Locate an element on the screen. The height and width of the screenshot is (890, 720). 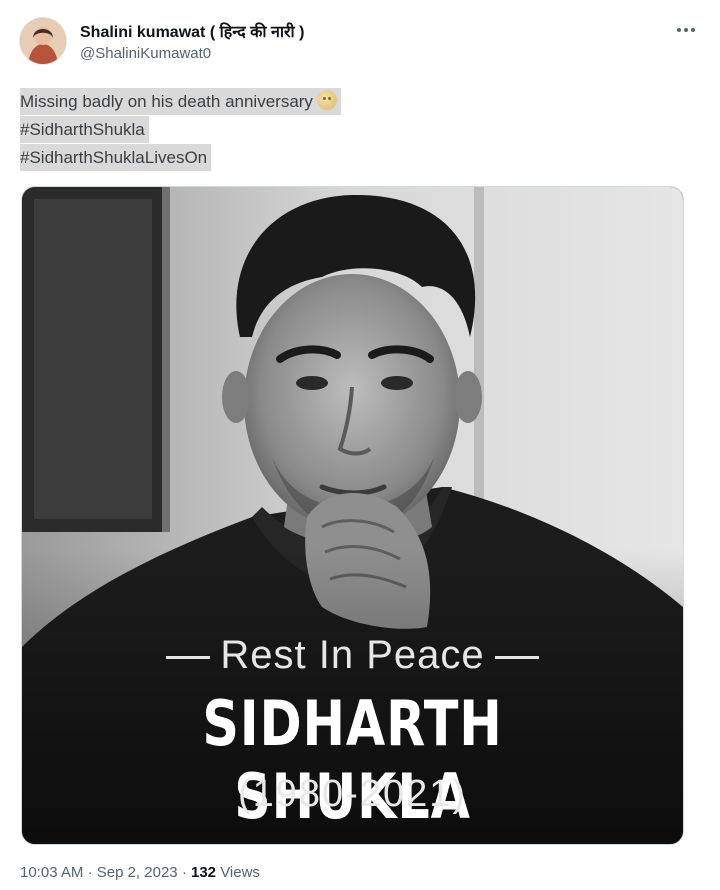
rest-label: Rest In Peace is located at coordinates (352, 655).